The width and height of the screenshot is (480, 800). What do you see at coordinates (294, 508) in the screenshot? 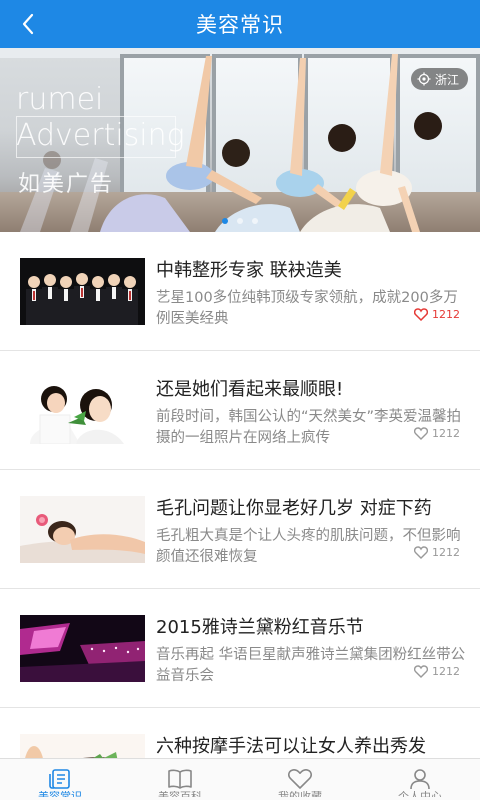
I see `article-title: 毛孔问题让你显老好几岁 对症下药` at bounding box center [294, 508].